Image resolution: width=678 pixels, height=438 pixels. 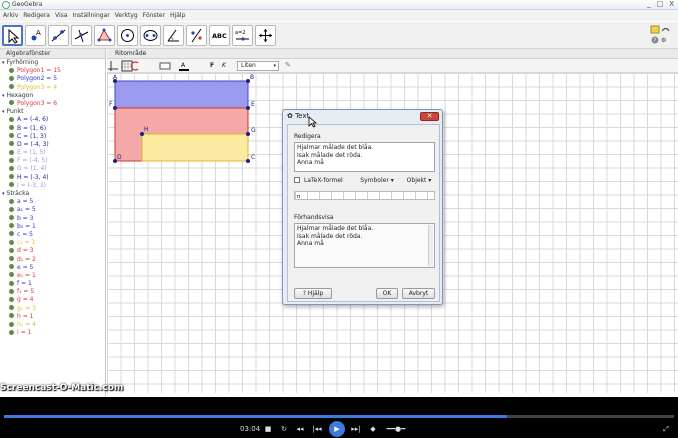 I want to click on algebra-item: f = 1, so click(x=52, y=284).